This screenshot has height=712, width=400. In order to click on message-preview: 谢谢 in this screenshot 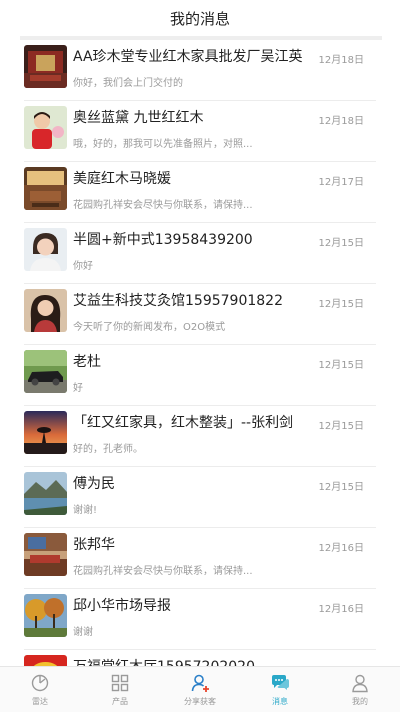, I will do `click(83, 632)`.